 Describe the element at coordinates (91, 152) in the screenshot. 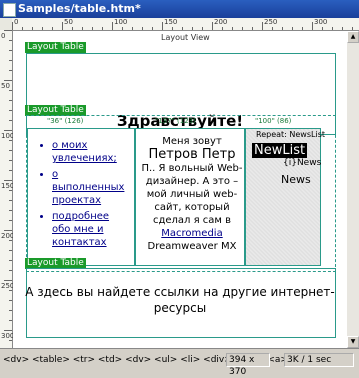

I see `list-item: о моих увлечениях;` at that location.